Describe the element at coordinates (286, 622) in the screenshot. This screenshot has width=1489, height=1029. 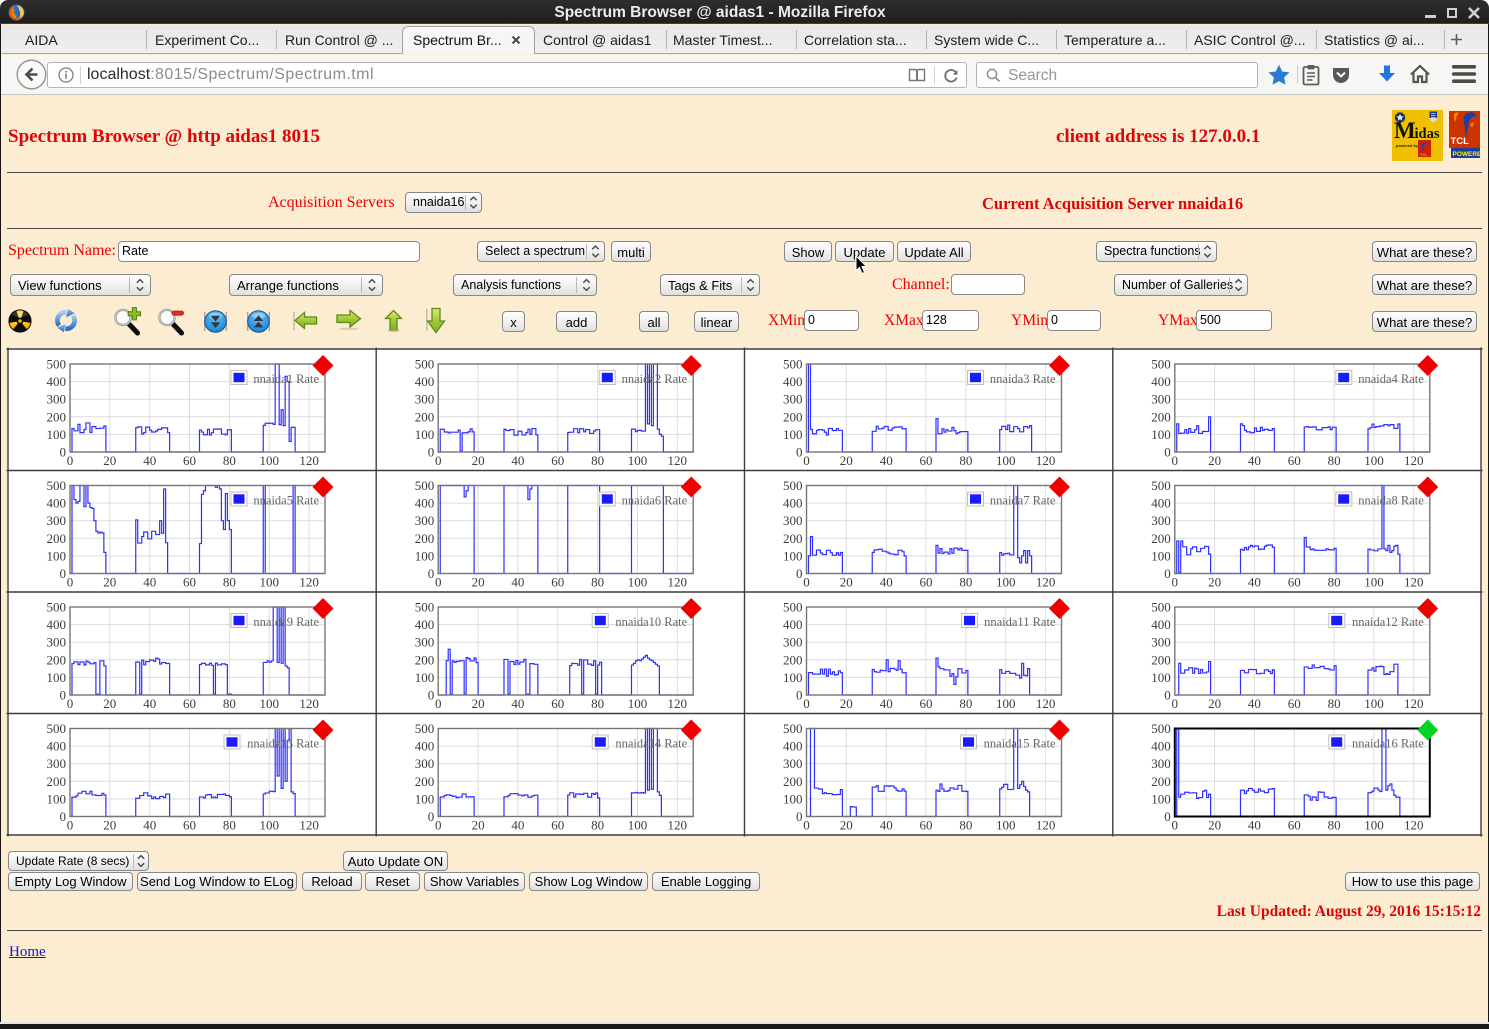
I see `svg-text: nnaida9 Rate` at that location.